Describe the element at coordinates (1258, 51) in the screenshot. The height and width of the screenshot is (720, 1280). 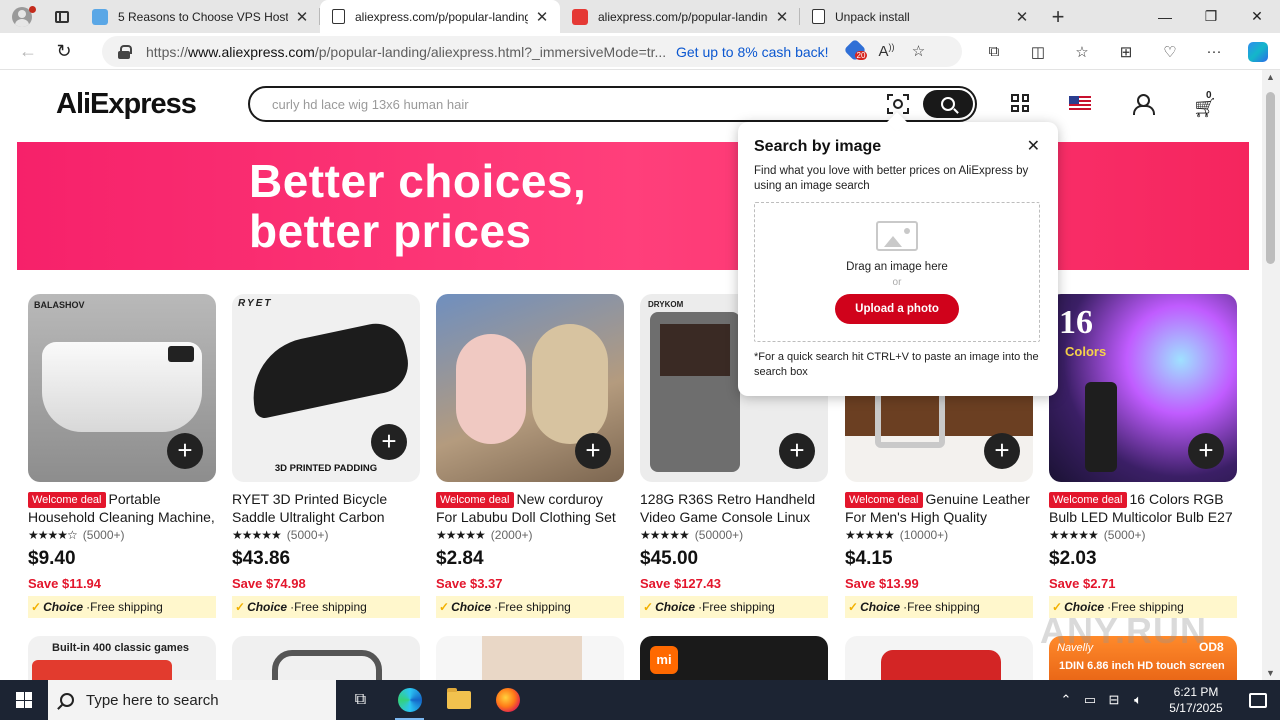
I see `copilot-icon` at that location.